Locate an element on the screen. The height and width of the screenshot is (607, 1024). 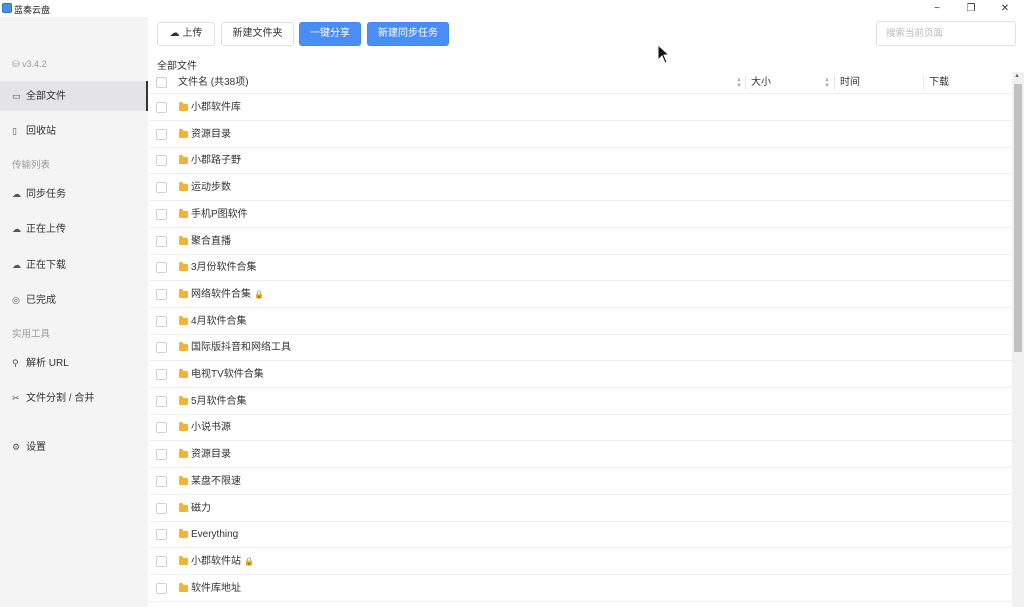
lock-icon: 🔒 is located at coordinates (249, 561).